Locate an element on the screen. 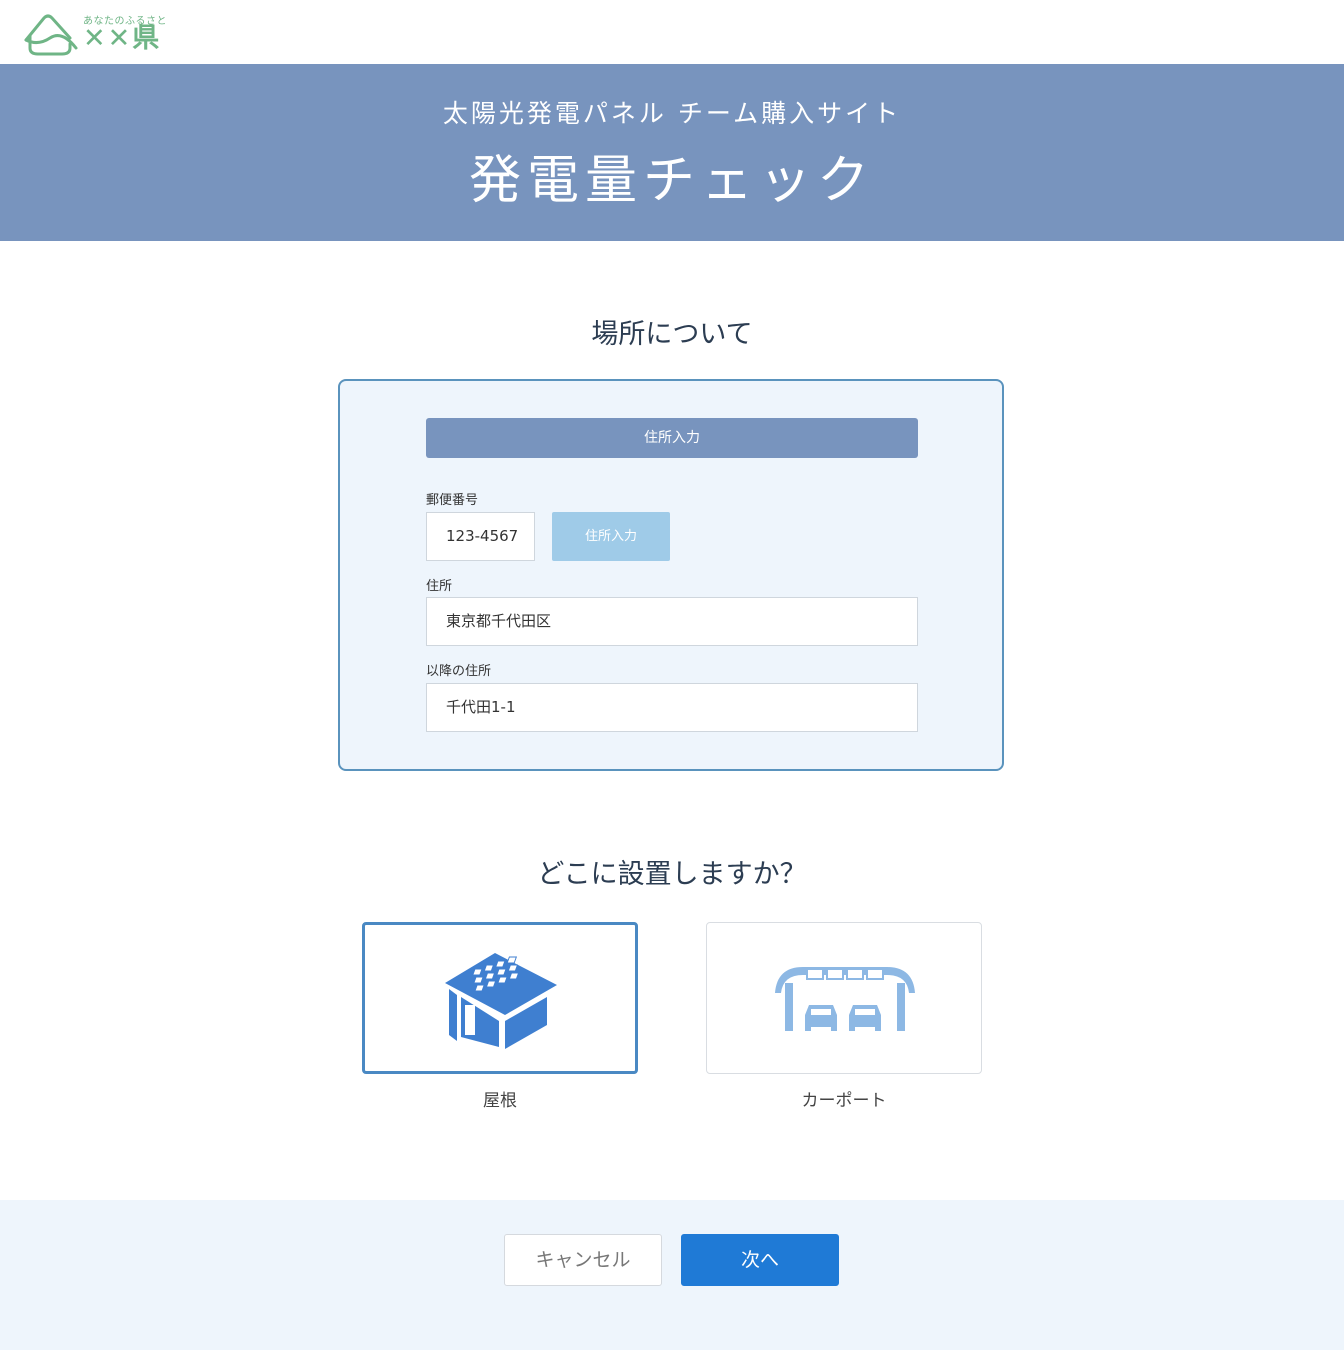 The width and height of the screenshot is (1344, 1350). prefecture-logo: あなたのふるさと ✕✕県 is located at coordinates (102, 33).